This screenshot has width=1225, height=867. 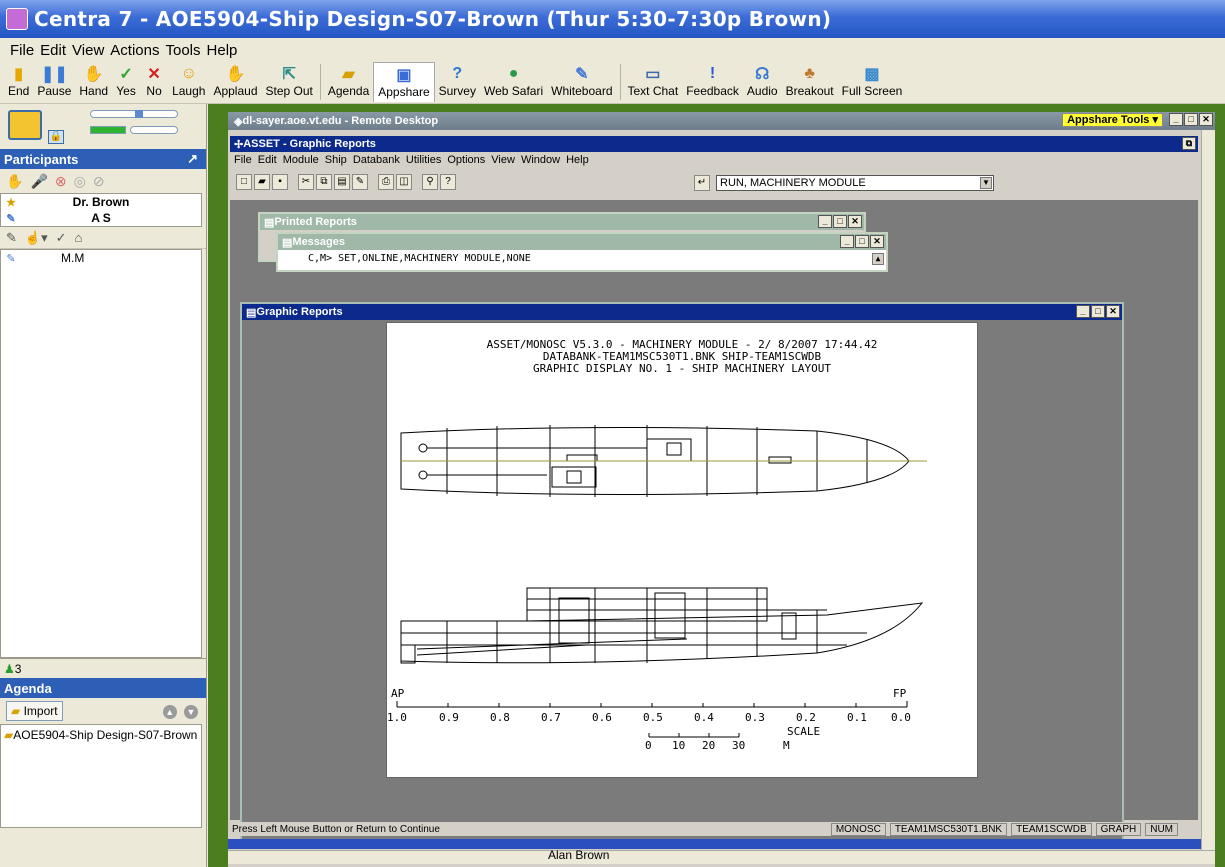 What do you see at coordinates (108, 130) in the screenshot?
I see `mic-level-meter` at bounding box center [108, 130].